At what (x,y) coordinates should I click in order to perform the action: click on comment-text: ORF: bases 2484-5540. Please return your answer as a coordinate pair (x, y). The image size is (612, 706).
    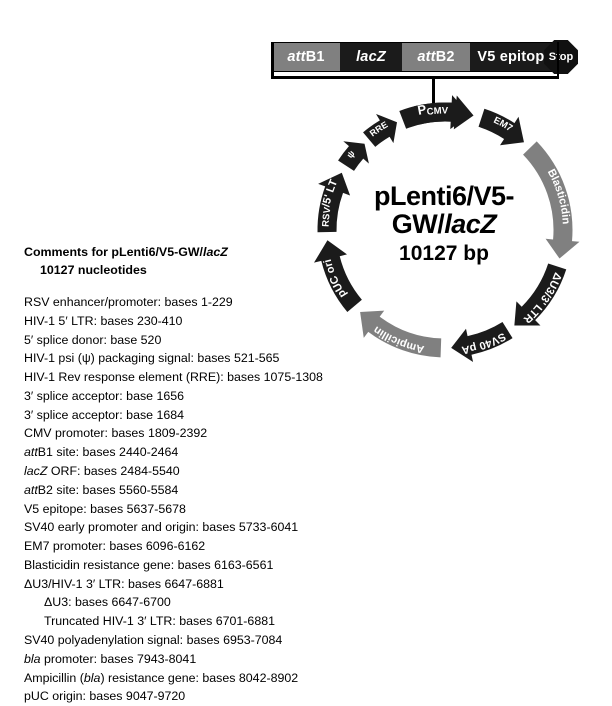
    Looking at the image, I should click on (113, 471).